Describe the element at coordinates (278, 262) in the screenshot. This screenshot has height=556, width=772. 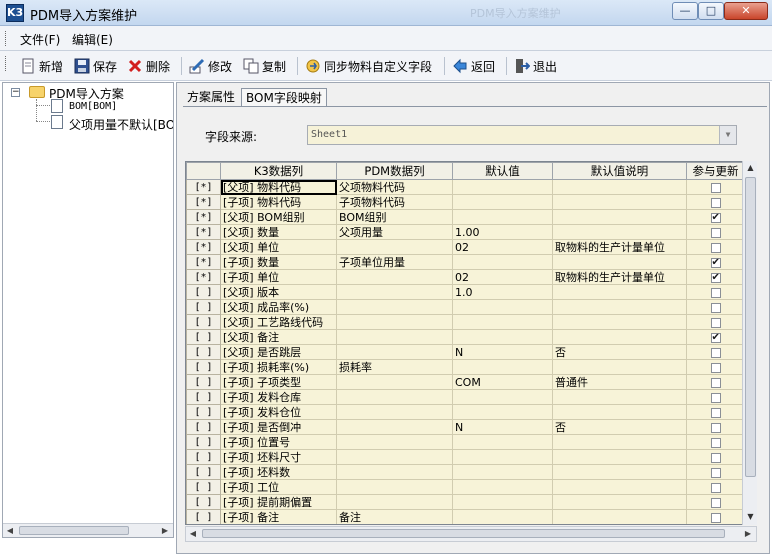
I see `cell-k3: [子项] 数量` at that location.